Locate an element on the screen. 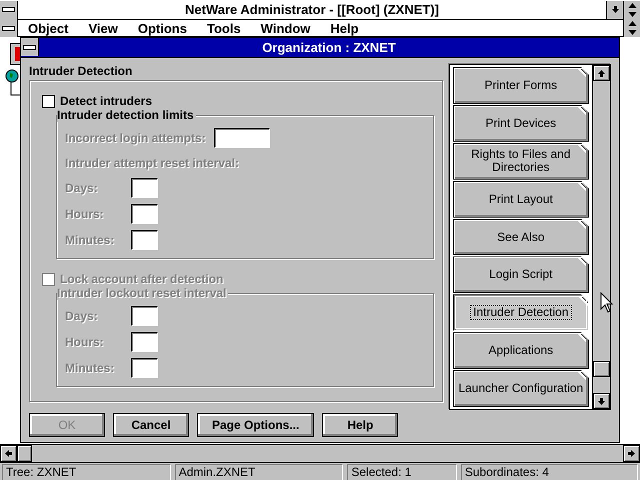 This screenshot has width=640, height=480. toolbar-button is located at coordinates (15, 54).